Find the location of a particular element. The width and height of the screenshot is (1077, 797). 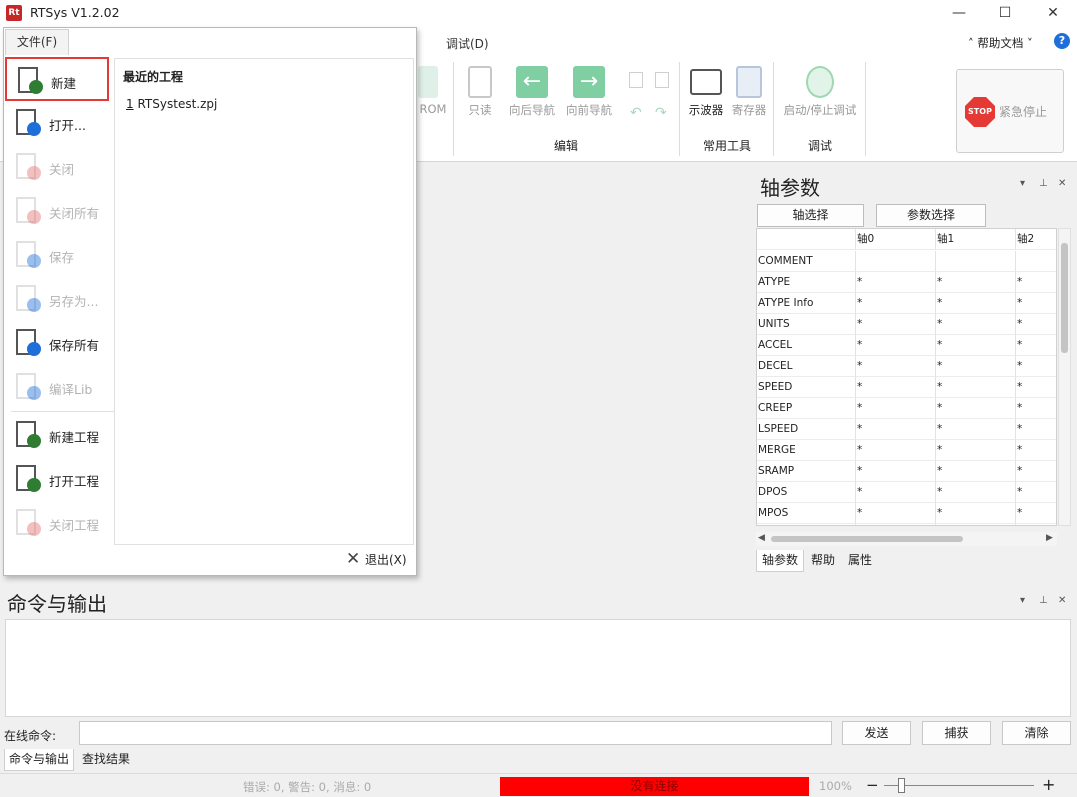

table-row: SPEED * * * is located at coordinates (906, 387).